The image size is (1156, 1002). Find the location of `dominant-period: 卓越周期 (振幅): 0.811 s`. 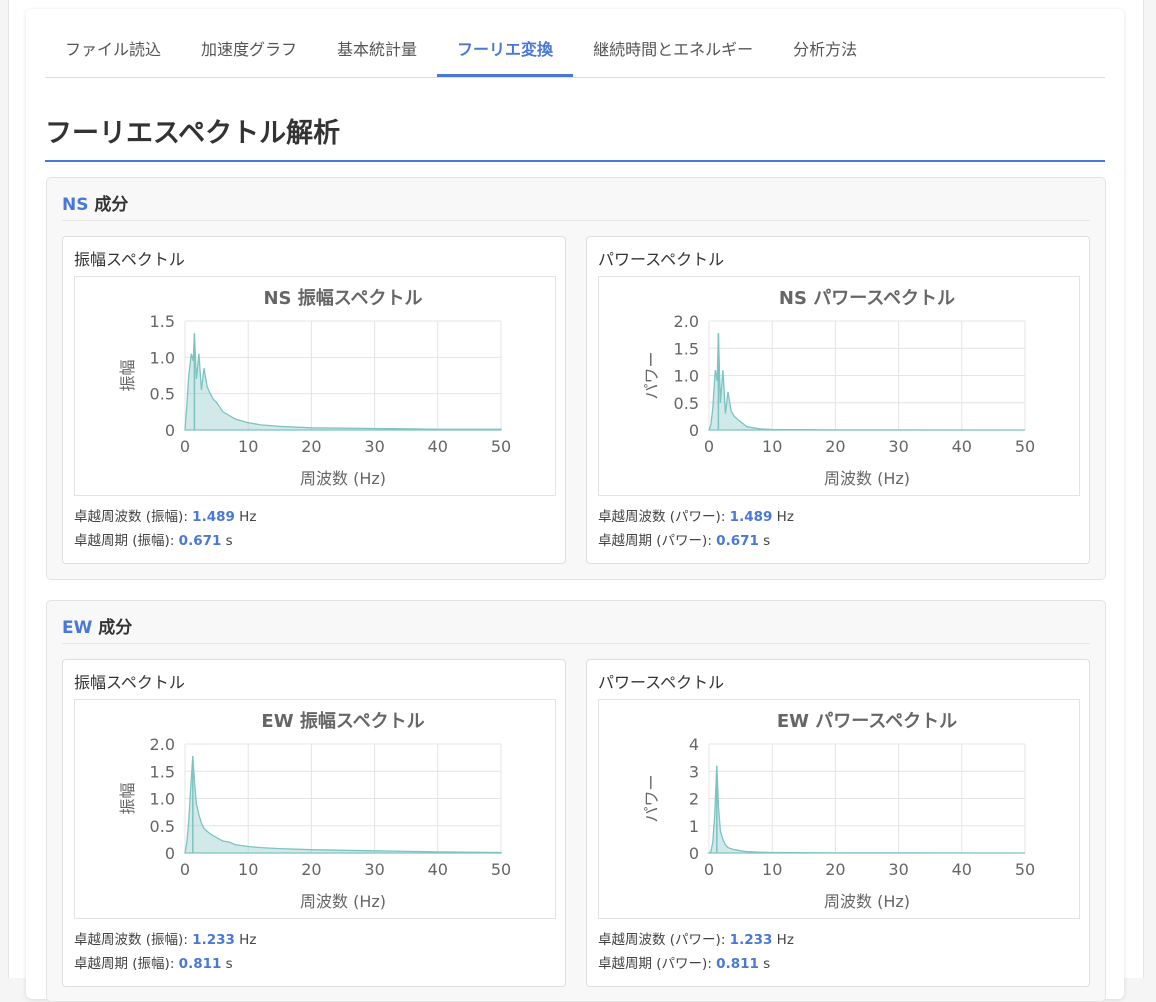

dominant-period: 卓越周期 (振幅): 0.811 s is located at coordinates (153, 964).